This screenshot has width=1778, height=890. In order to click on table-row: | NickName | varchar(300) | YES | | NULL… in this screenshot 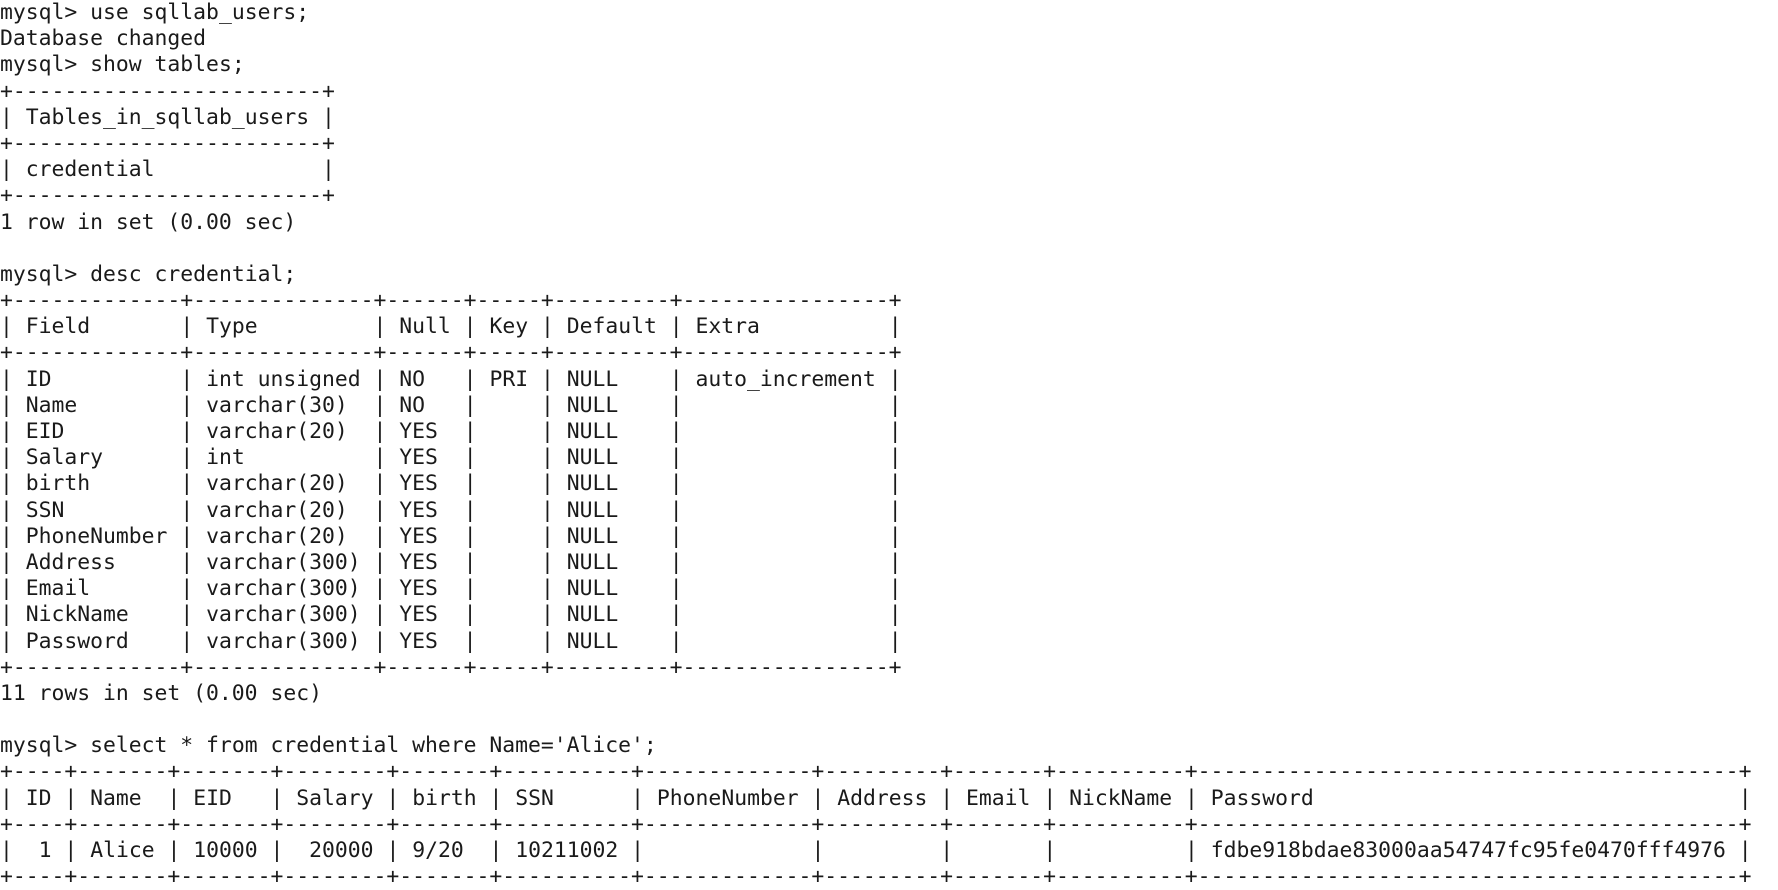, I will do `click(889, 615)`.